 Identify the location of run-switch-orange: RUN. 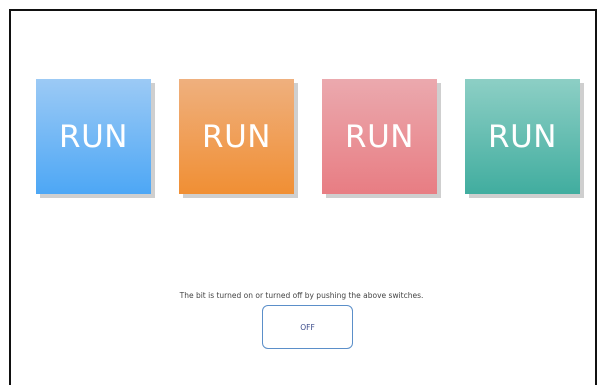
(236, 136).